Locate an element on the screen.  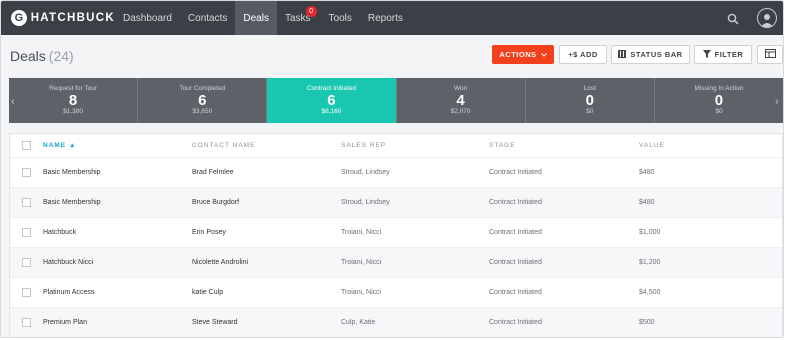
deal-value: $4,500 is located at coordinates (650, 292).